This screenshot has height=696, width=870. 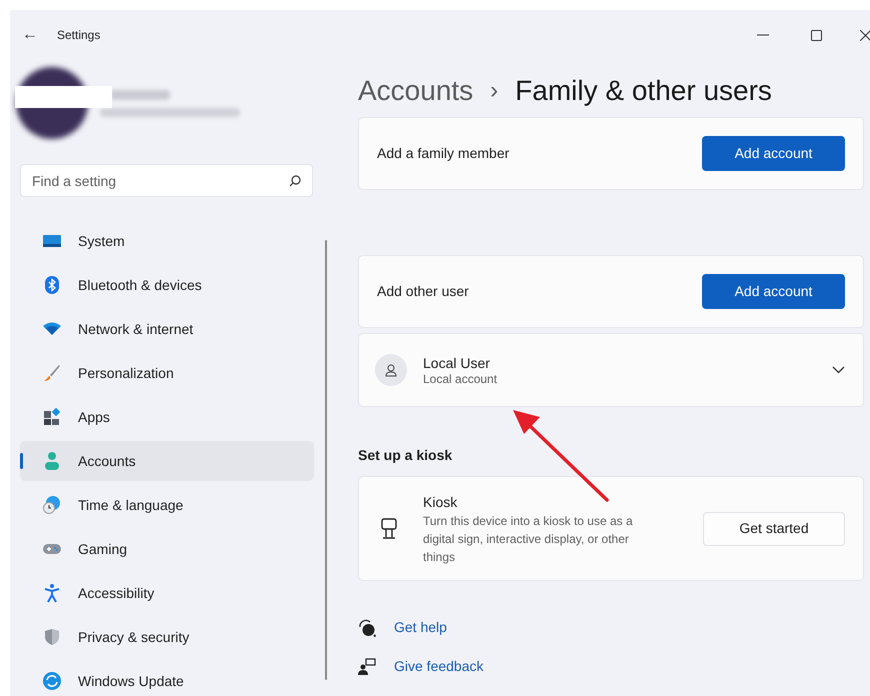 I want to click on update-icon, so click(x=52, y=681).